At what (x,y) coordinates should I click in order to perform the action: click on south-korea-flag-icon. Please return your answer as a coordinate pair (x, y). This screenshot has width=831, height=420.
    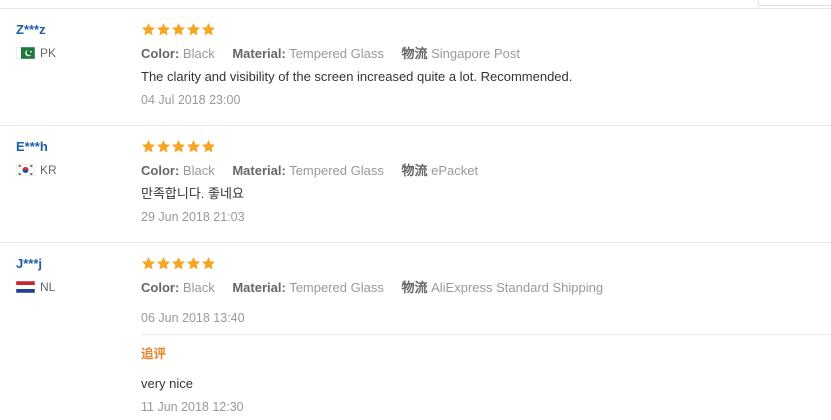
    Looking at the image, I should click on (25, 170).